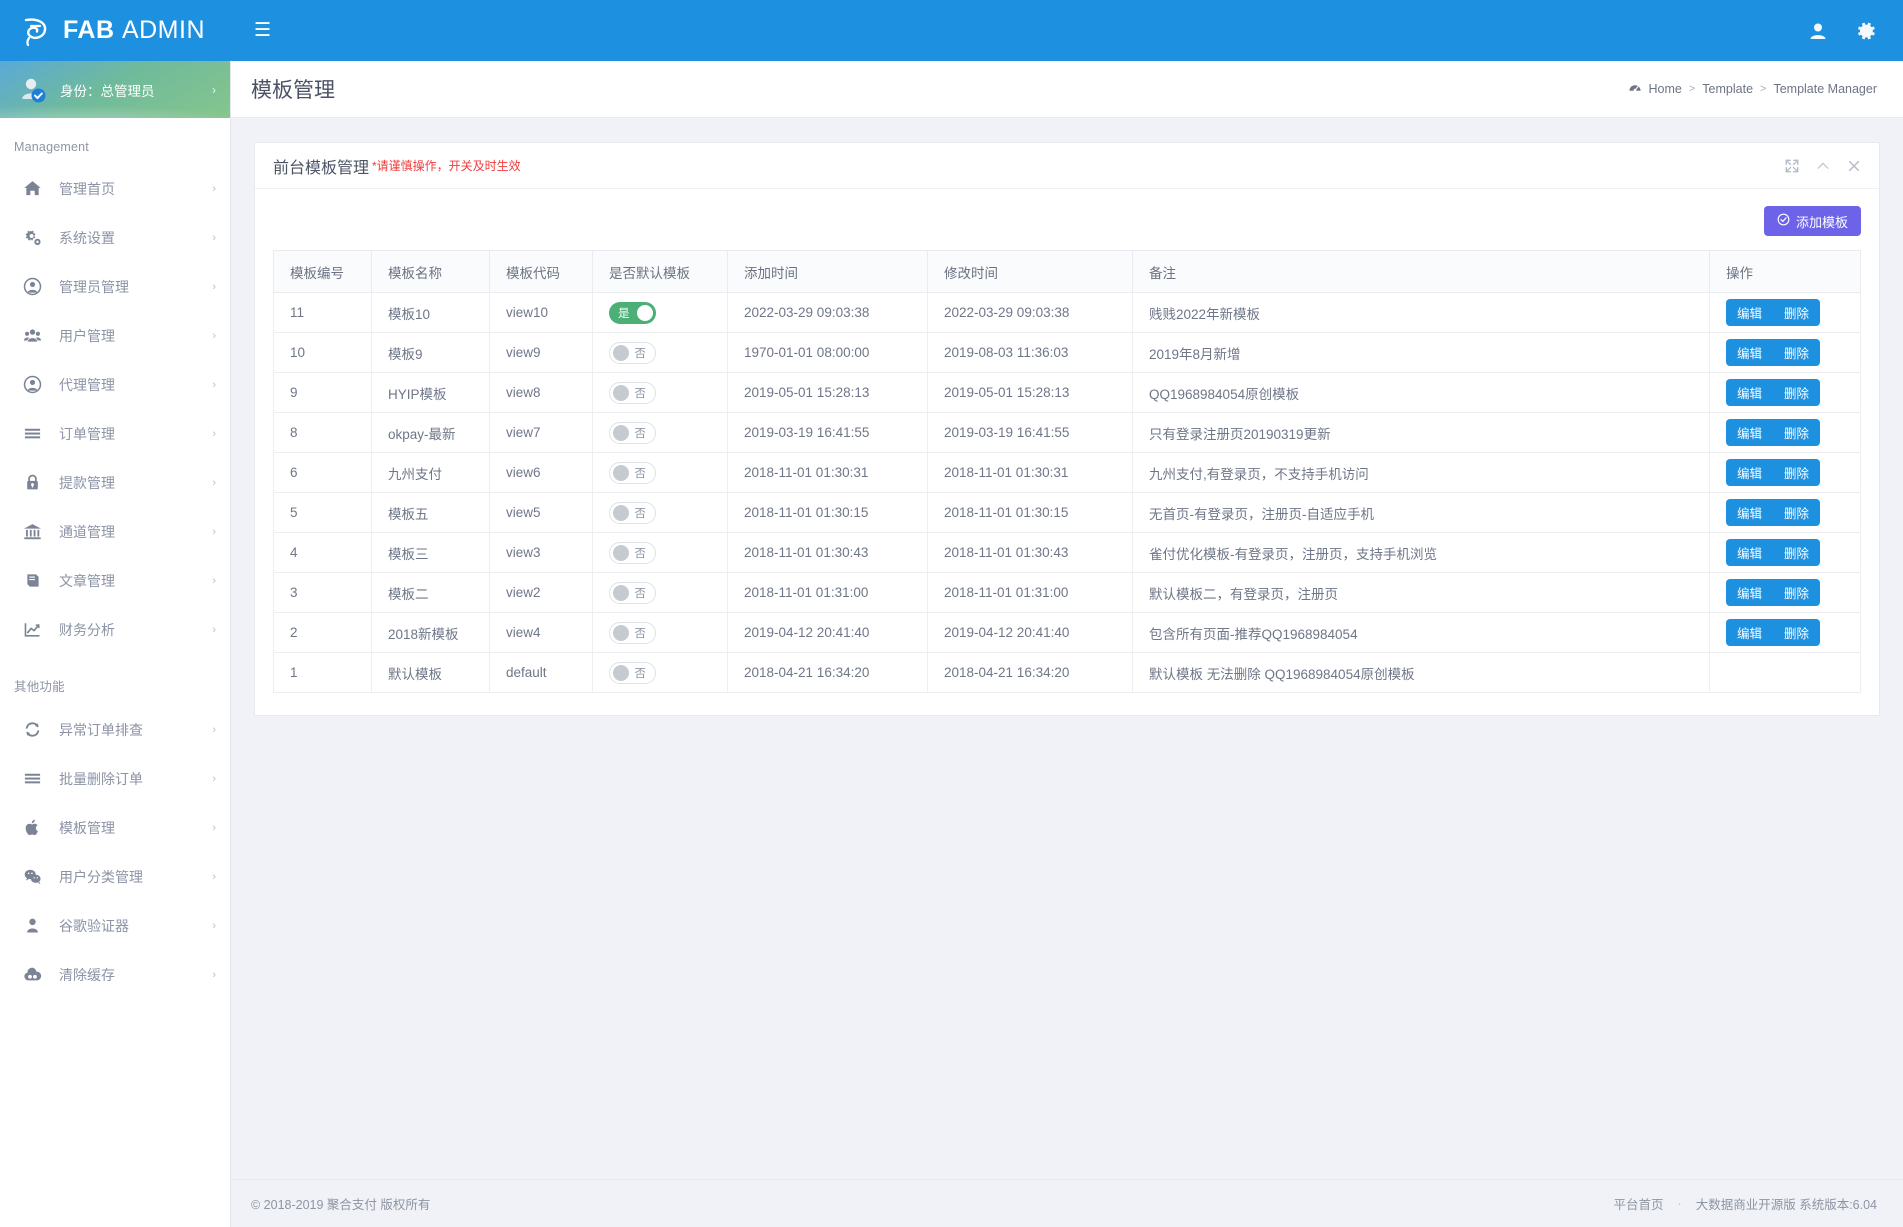 Image resolution: width=1903 pixels, height=1227 pixels. What do you see at coordinates (632, 312) in the screenshot?
I see `default-template-toggle: 是` at bounding box center [632, 312].